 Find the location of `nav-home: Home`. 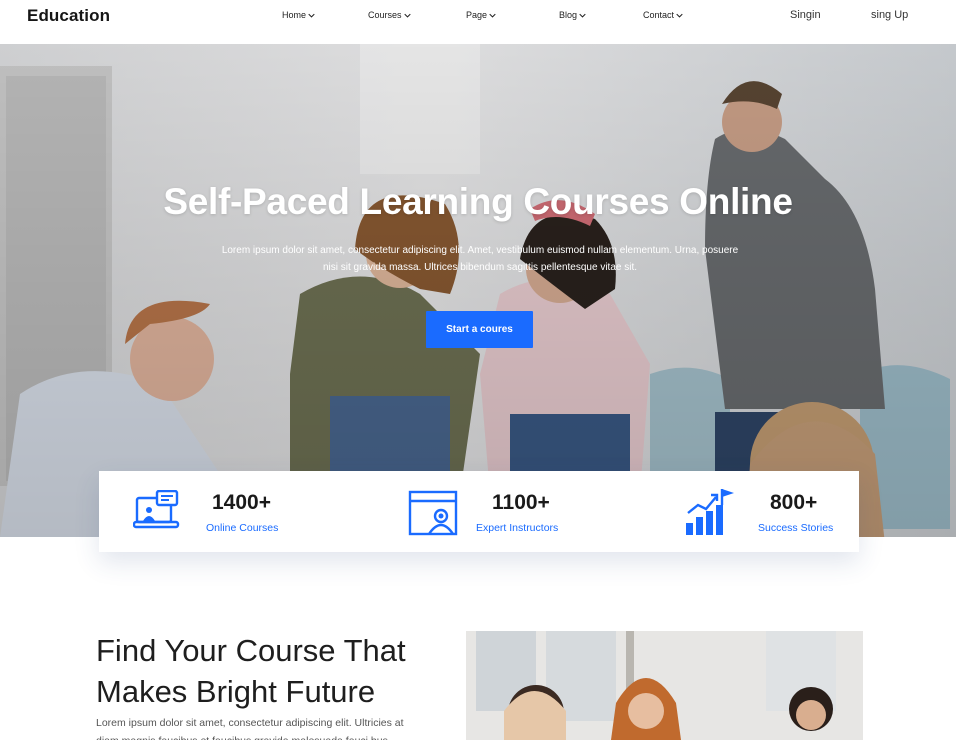

nav-home: Home is located at coordinates (298, 15).